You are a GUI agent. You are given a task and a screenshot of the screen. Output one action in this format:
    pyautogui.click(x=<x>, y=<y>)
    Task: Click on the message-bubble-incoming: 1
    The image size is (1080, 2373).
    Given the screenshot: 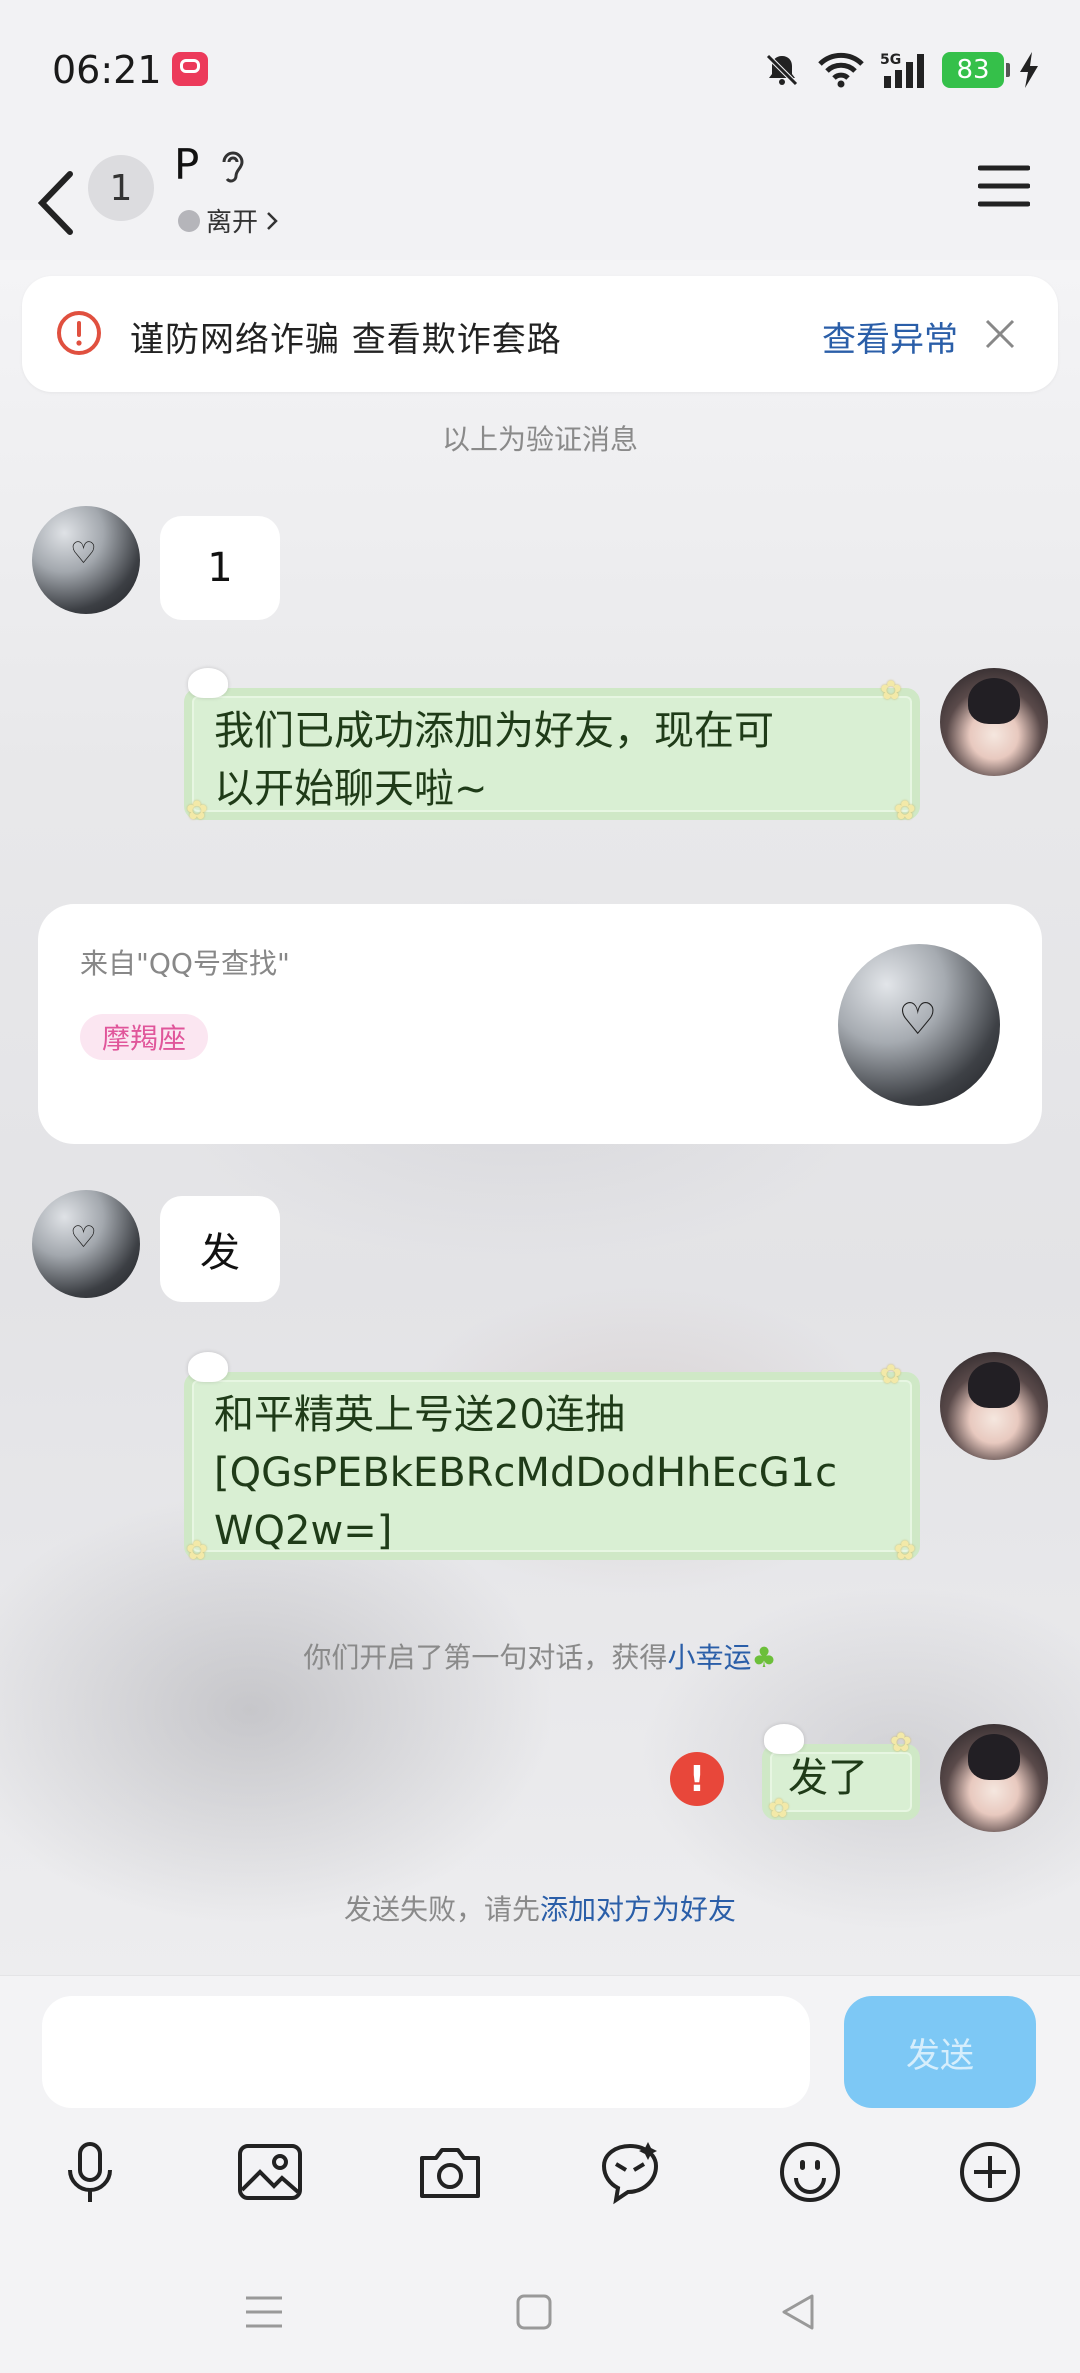 What is the action you would take?
    pyautogui.click(x=220, y=568)
    